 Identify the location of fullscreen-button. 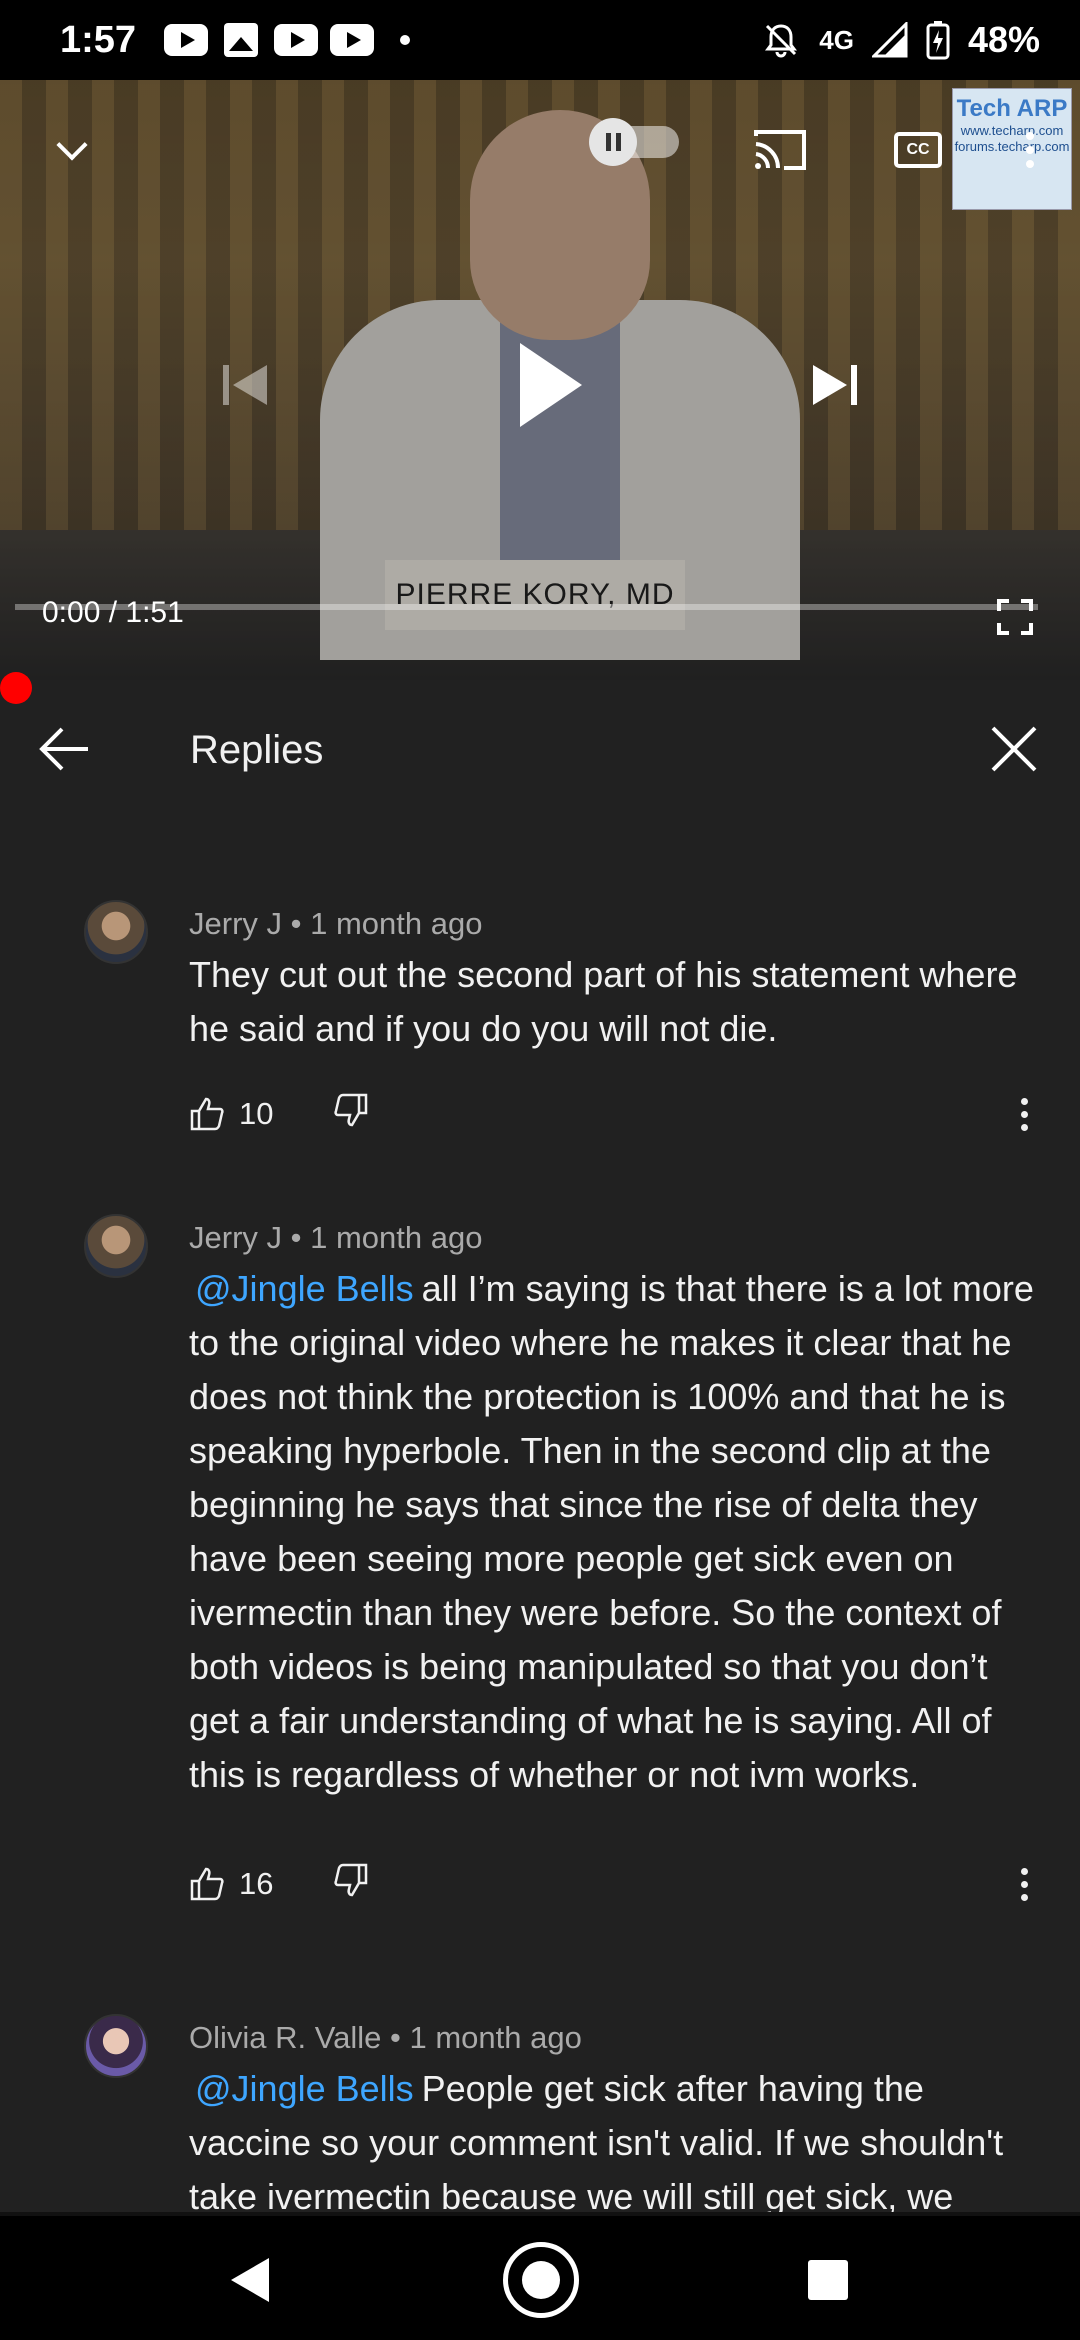
(1015, 617).